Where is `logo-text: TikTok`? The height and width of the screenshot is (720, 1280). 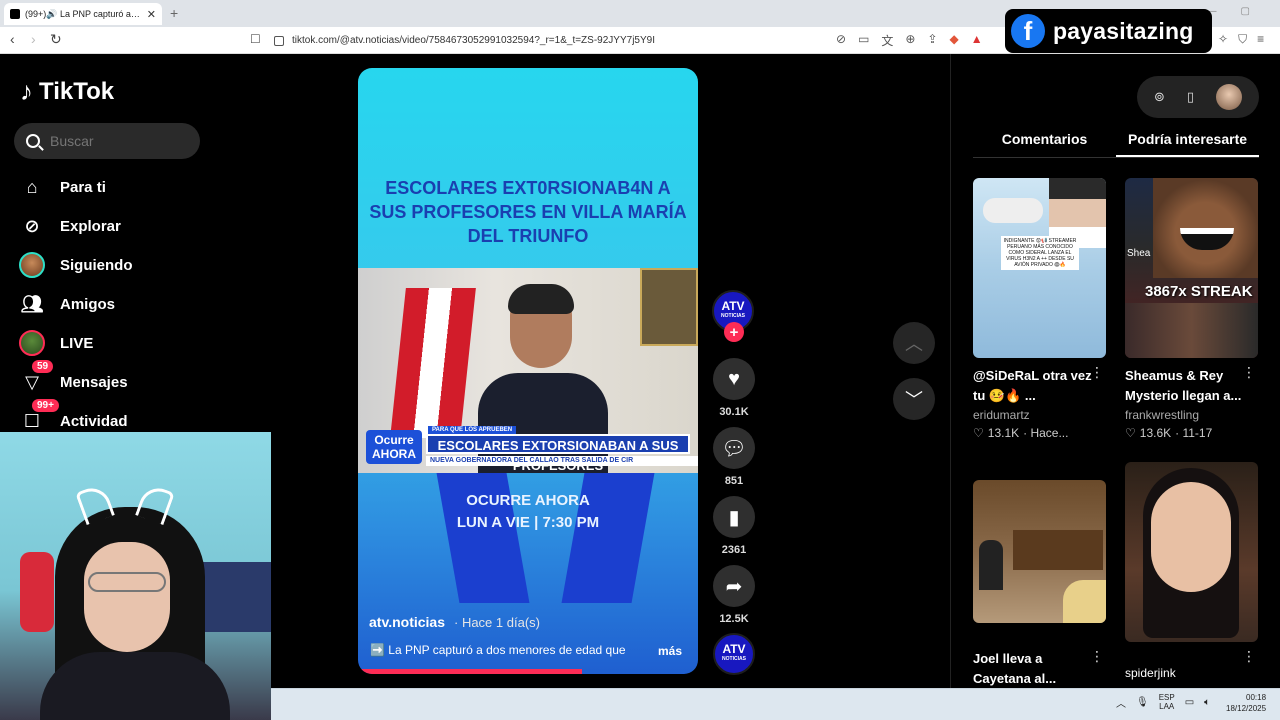
logo-text: TikTok is located at coordinates (77, 91).